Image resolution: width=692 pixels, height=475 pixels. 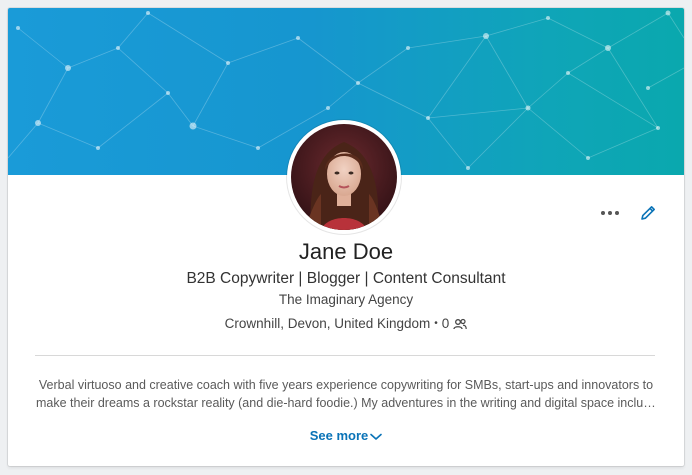 I want to click on avatar, so click(x=344, y=177).